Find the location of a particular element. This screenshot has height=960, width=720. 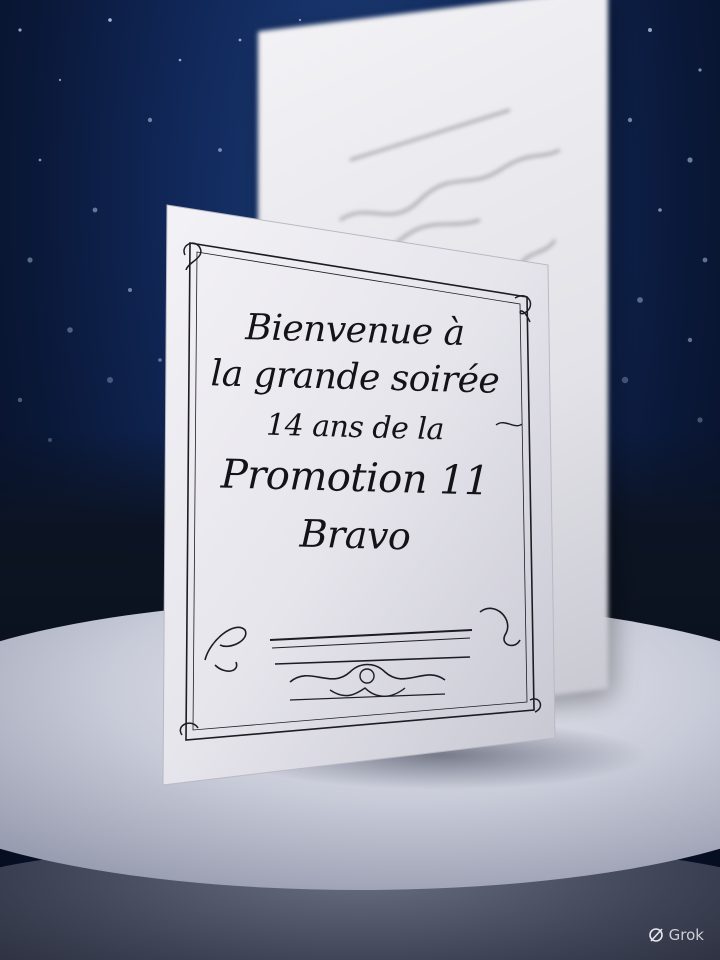

promotion-line: Promotion 11 is located at coordinates (355, 478).